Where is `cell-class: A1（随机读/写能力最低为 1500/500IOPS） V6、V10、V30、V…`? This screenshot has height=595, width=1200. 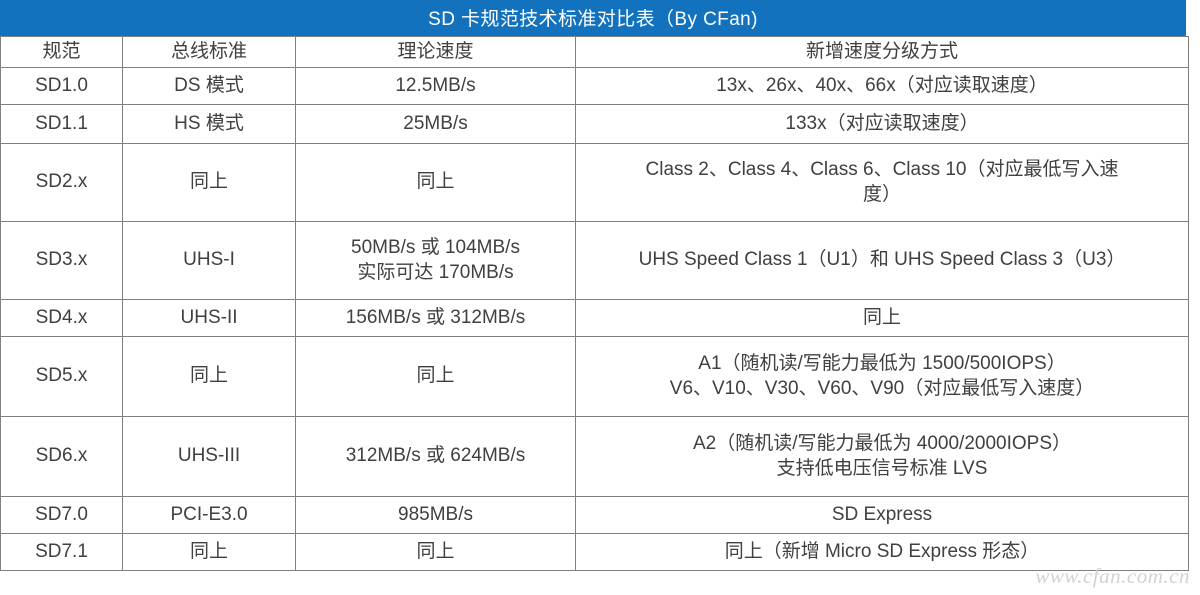
cell-class: A1（随机读/写能力最低为 1500/500IOPS） V6、V10、V30、V… is located at coordinates (882, 376).